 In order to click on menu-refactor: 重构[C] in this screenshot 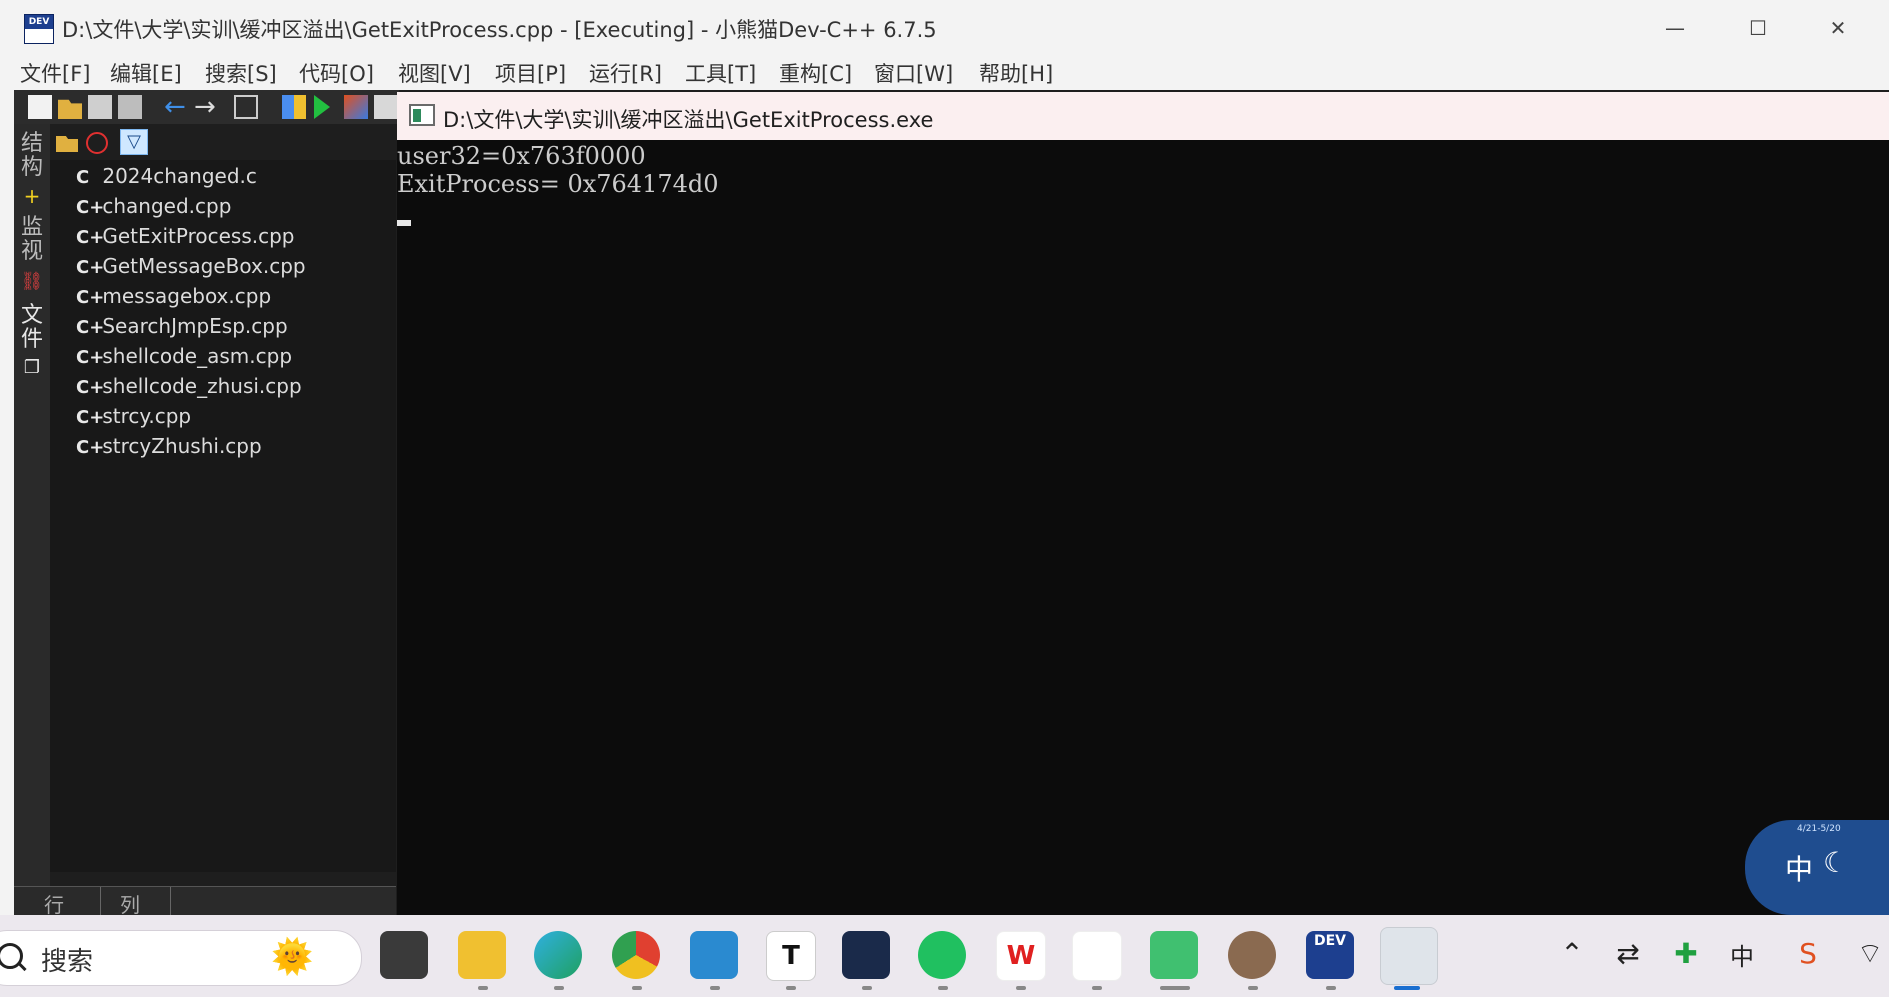, I will do `click(815, 73)`.